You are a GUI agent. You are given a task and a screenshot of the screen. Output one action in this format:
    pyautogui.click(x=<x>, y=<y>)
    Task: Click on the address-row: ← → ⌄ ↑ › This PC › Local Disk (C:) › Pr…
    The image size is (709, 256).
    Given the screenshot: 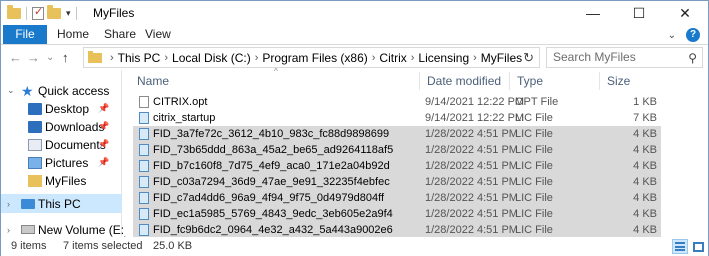 What is the action you would take?
    pyautogui.click(x=354, y=57)
    